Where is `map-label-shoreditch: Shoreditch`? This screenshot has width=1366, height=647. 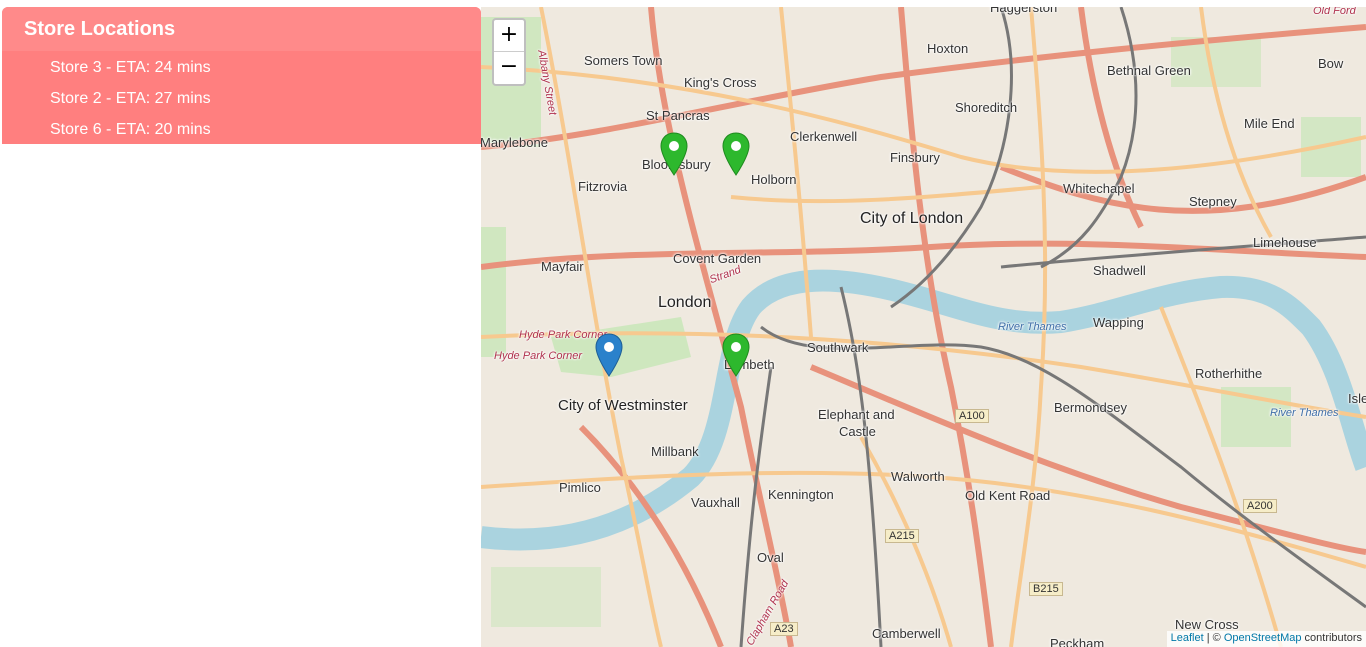 map-label-shoreditch: Shoreditch is located at coordinates (986, 107).